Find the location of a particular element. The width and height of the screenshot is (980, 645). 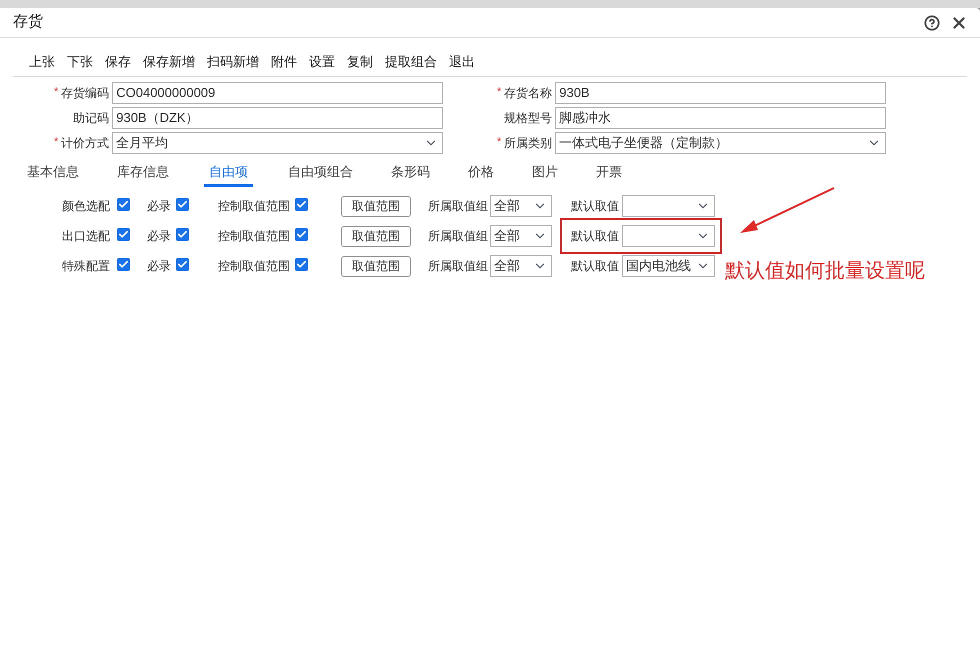

toolbar-button: 退出 is located at coordinates (462, 62).